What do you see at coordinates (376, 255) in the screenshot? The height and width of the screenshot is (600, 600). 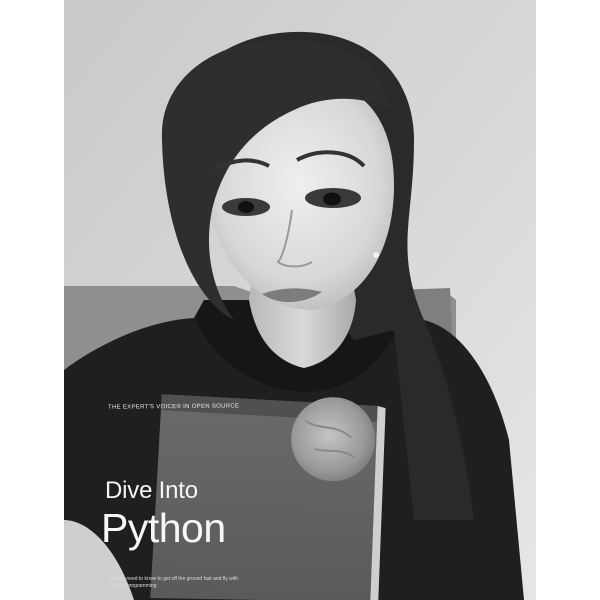 I see `earring` at bounding box center [376, 255].